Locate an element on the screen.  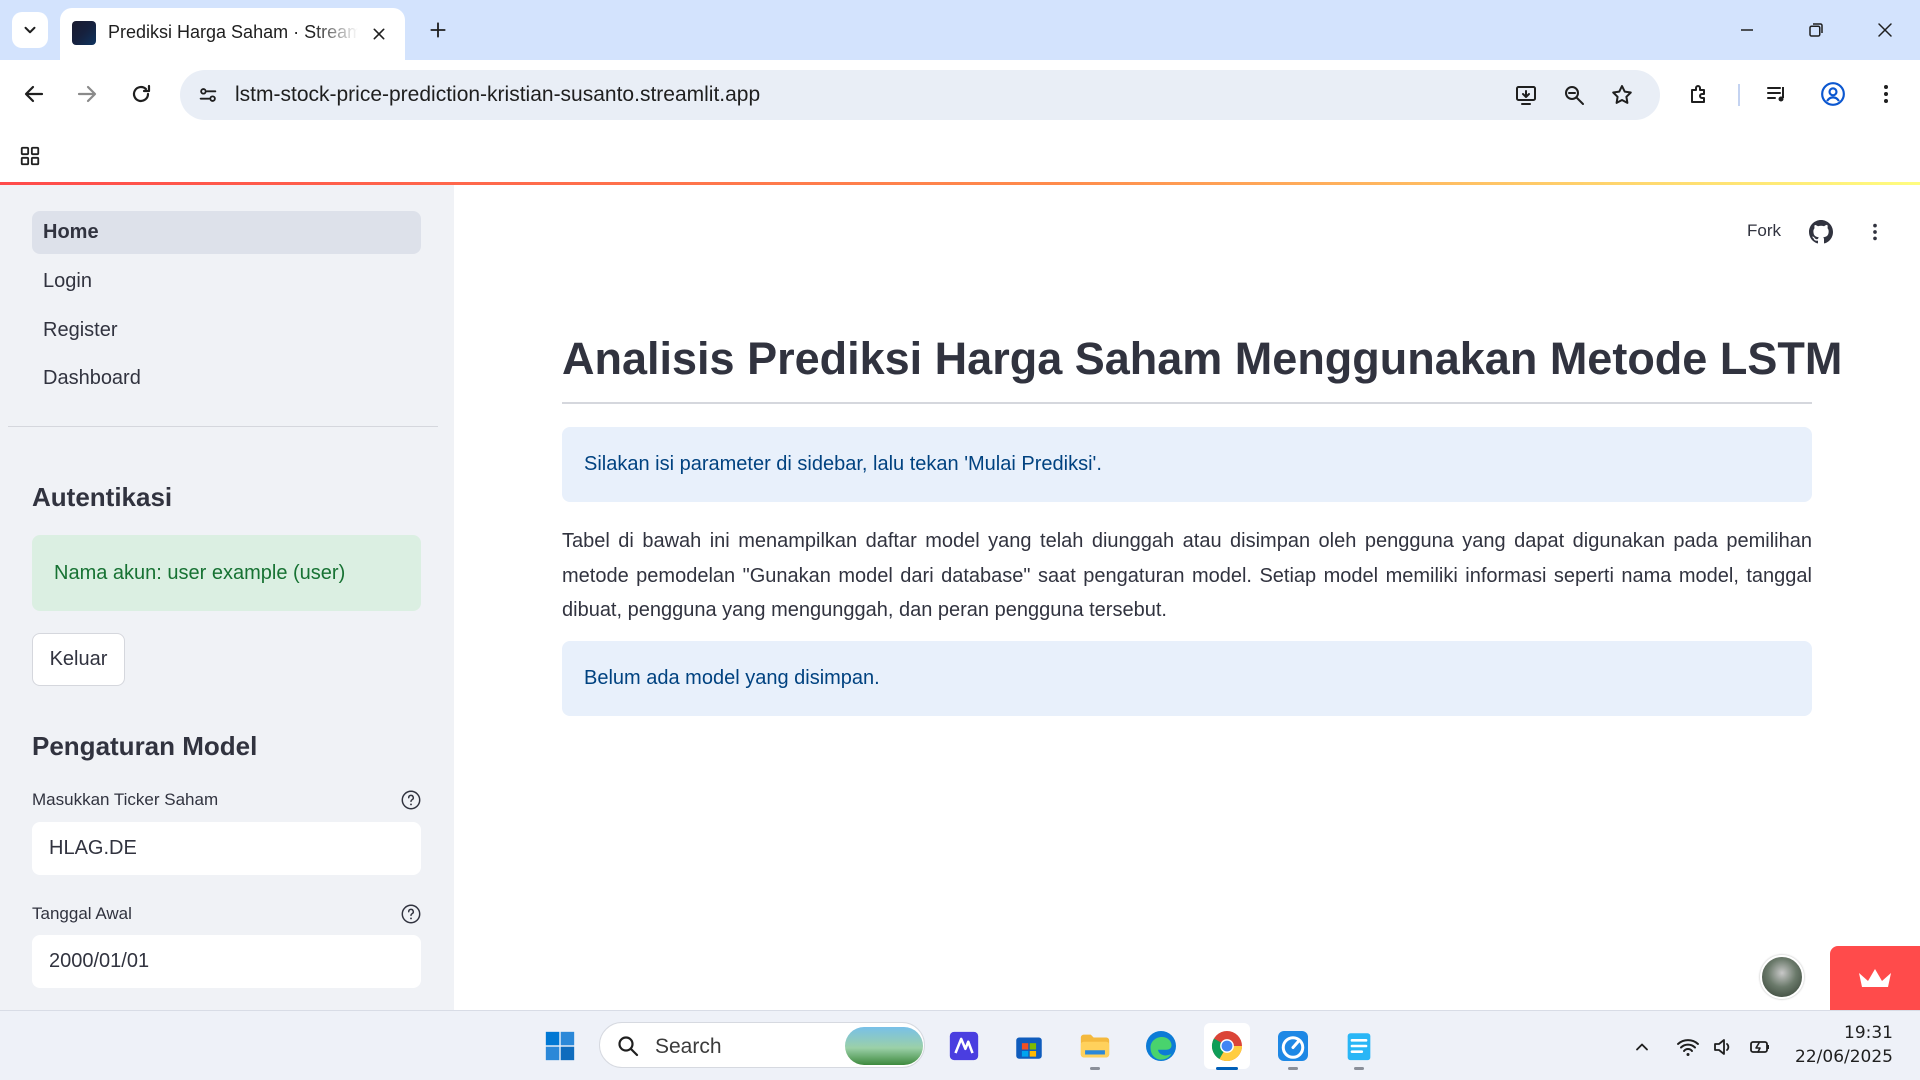
sidebar-item-login: Login is located at coordinates (226, 281).